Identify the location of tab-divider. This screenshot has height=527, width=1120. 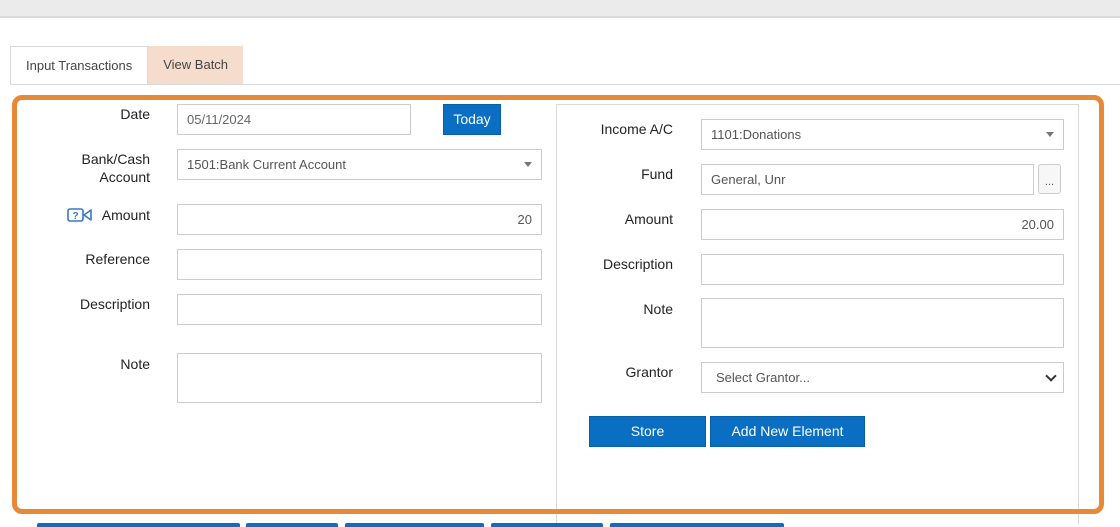
(565, 84).